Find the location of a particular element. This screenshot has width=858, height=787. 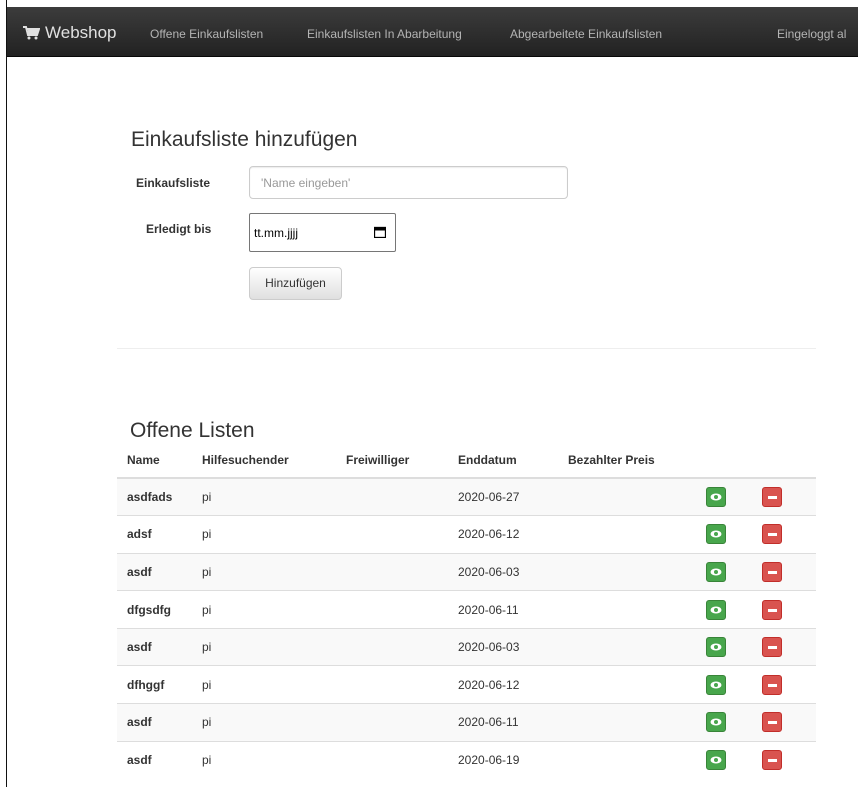

add-list-title: Einkaufsliste hinzufügen is located at coordinates (244, 139).